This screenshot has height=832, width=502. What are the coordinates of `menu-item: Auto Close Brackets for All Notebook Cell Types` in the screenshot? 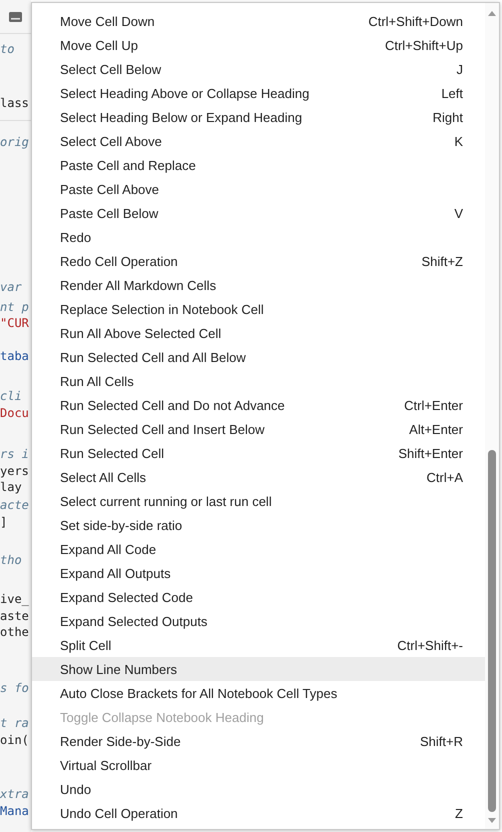 It's located at (258, 693).